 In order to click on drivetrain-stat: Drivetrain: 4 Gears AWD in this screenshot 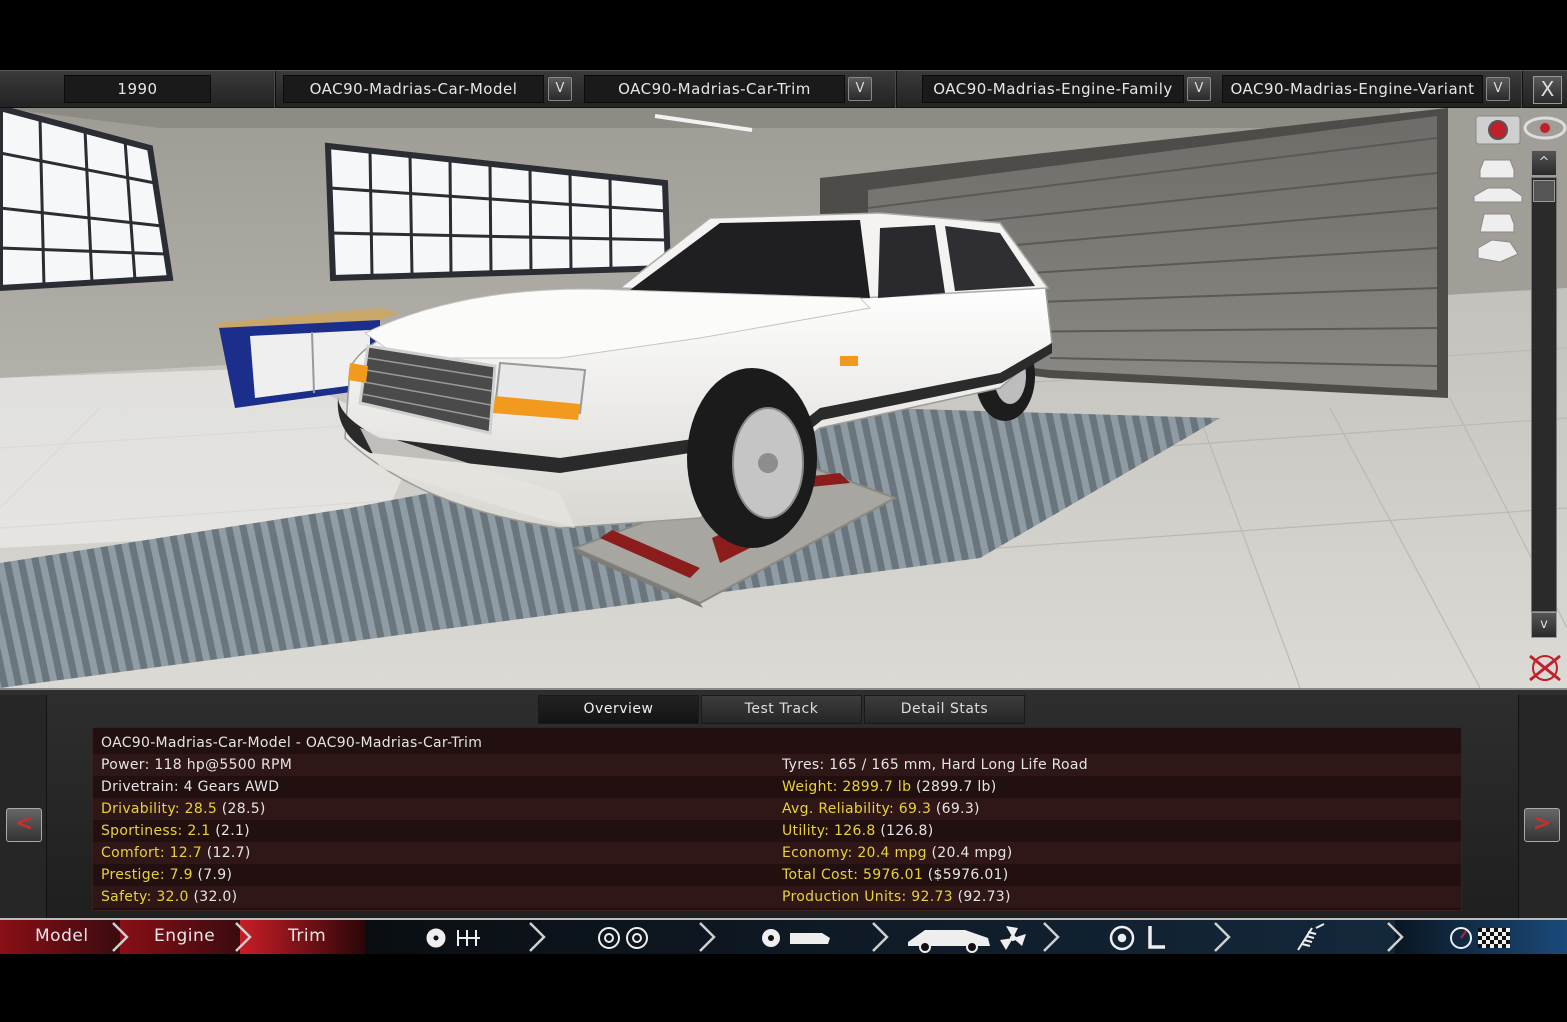, I will do `click(190, 787)`.